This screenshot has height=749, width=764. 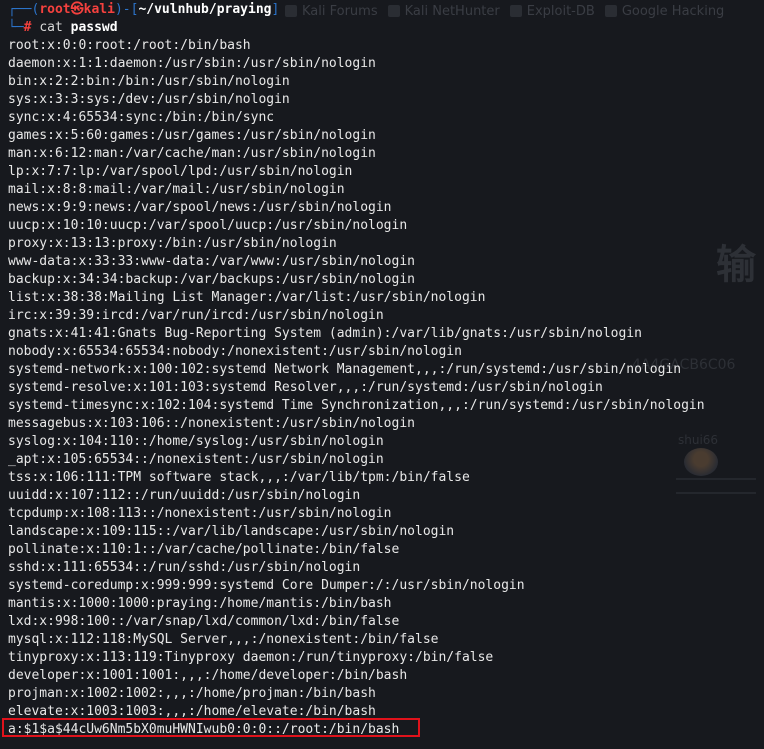 I want to click on output-line: root:x:0:0:root:/root:/bin/bash, so click(x=129, y=45).